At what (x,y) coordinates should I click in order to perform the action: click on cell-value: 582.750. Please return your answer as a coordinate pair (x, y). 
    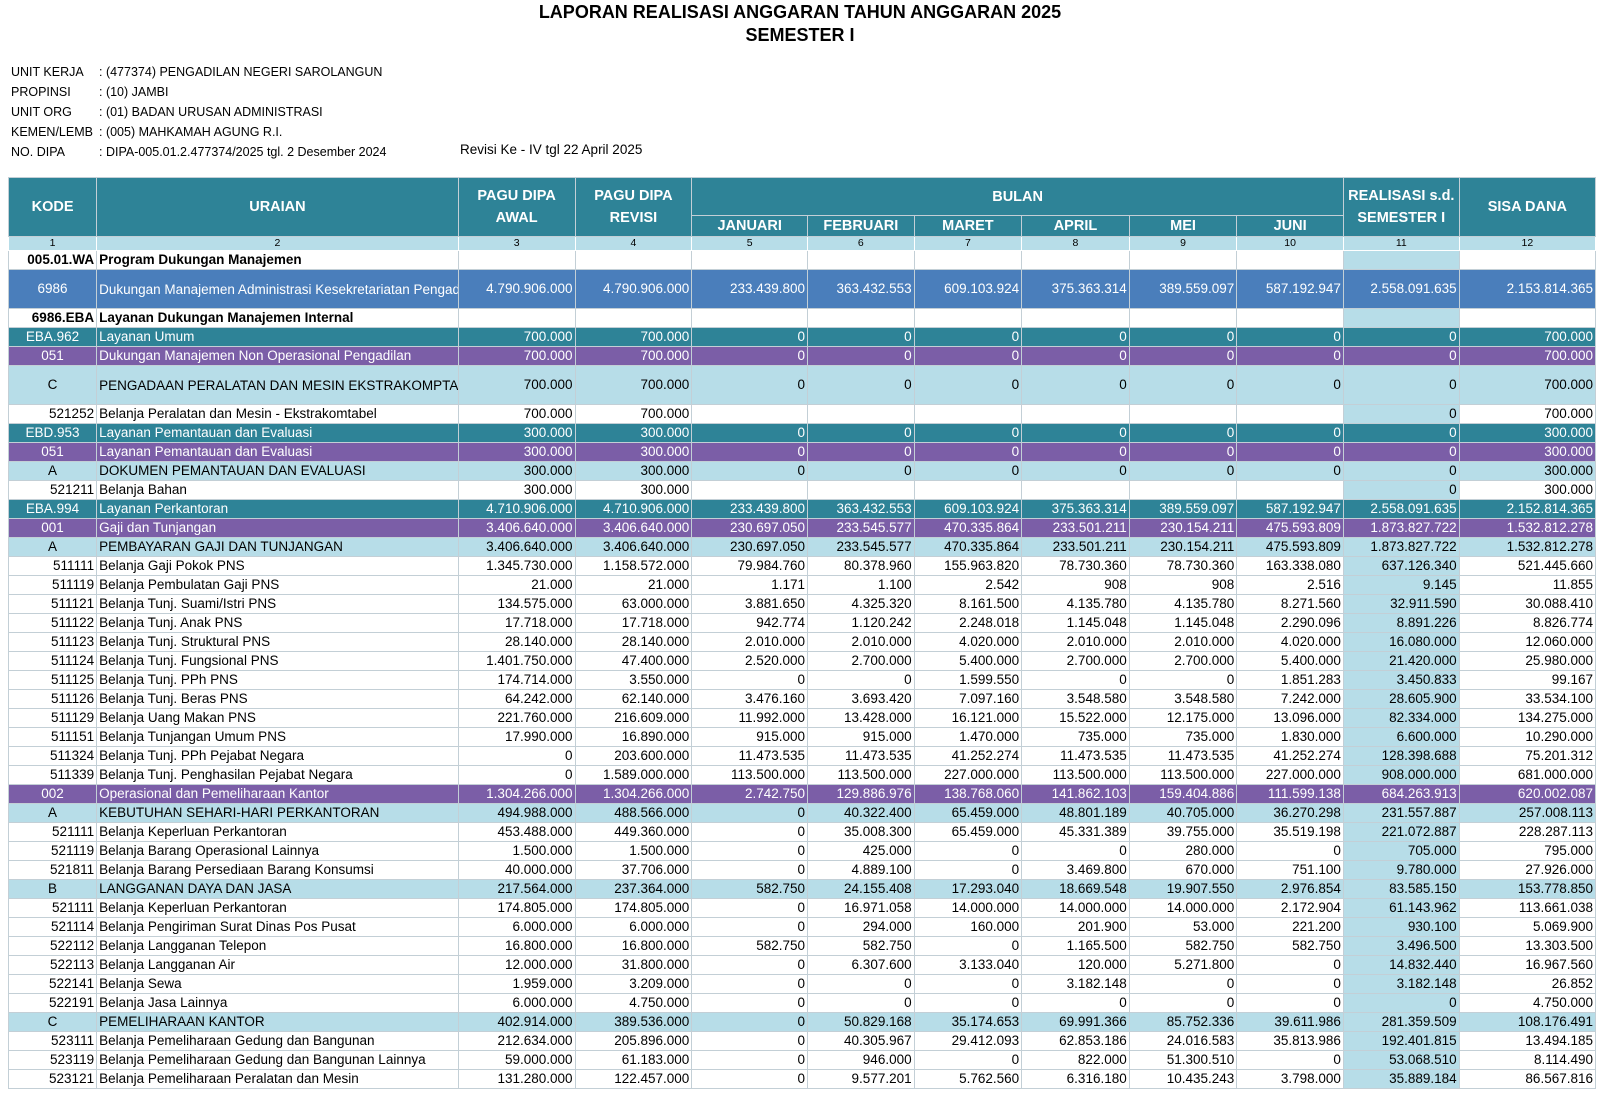
    Looking at the image, I should click on (750, 946).